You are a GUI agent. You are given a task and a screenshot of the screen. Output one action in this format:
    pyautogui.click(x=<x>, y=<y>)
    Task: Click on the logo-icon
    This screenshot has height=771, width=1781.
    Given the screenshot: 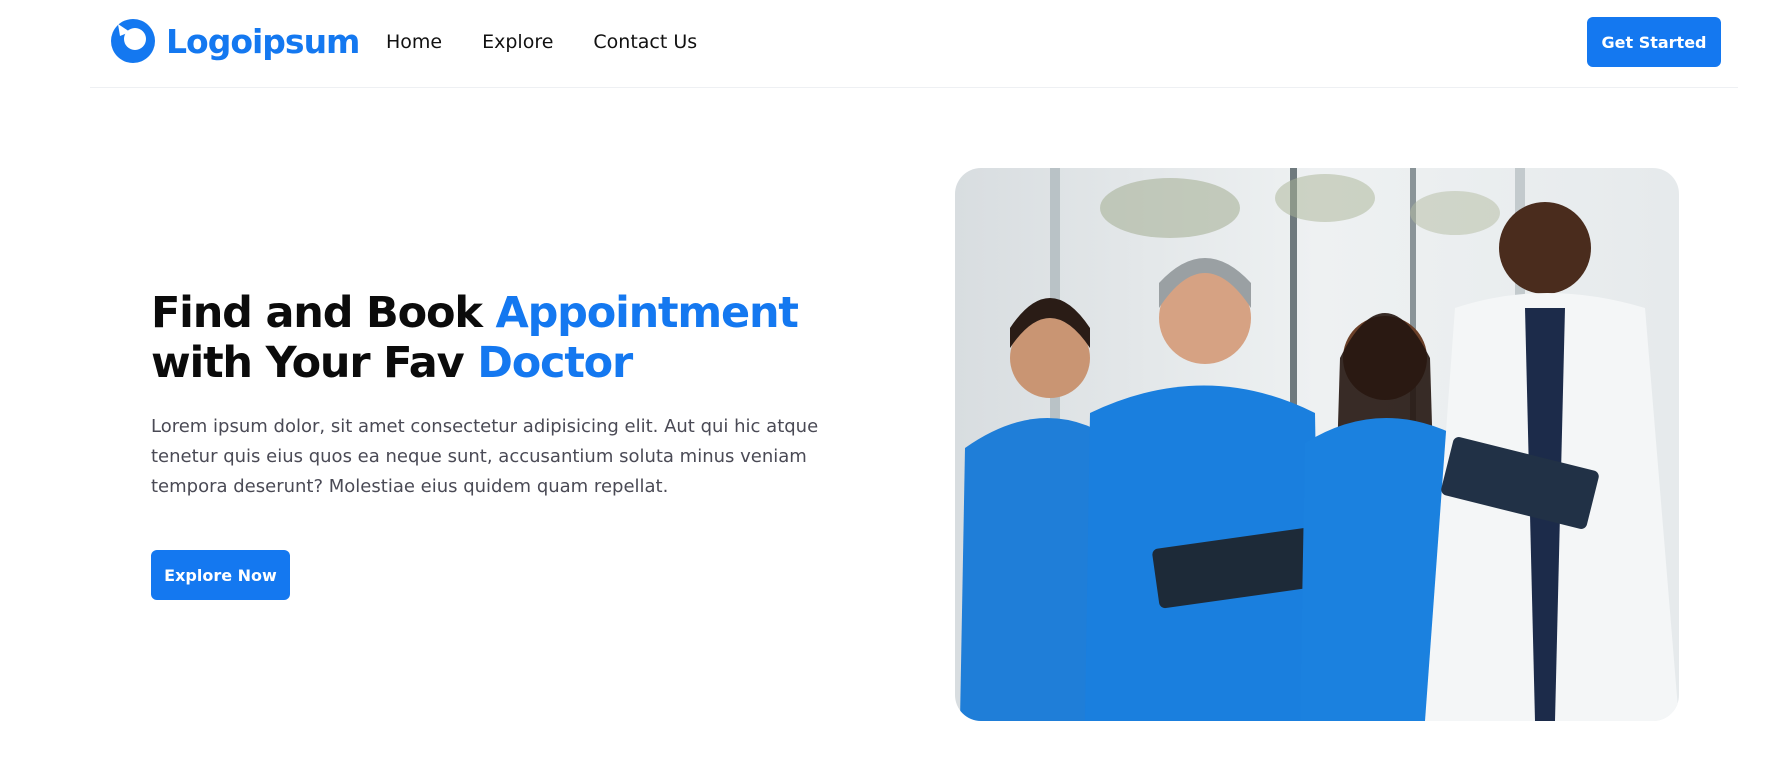 What is the action you would take?
    pyautogui.click(x=133, y=41)
    